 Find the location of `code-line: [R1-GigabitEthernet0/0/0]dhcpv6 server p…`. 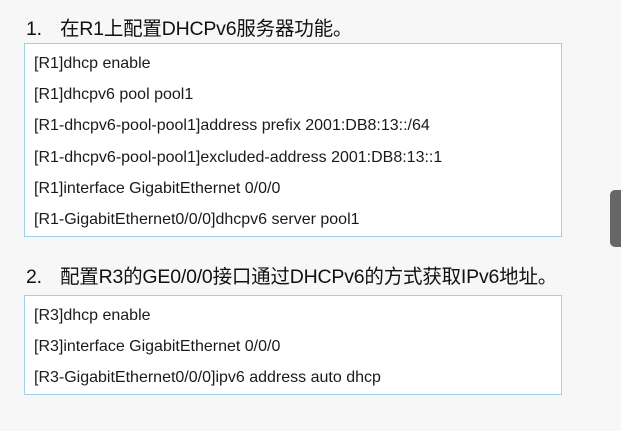

code-line: [R1-GigabitEthernet0/0/0]dhcpv6 server p… is located at coordinates (197, 219).